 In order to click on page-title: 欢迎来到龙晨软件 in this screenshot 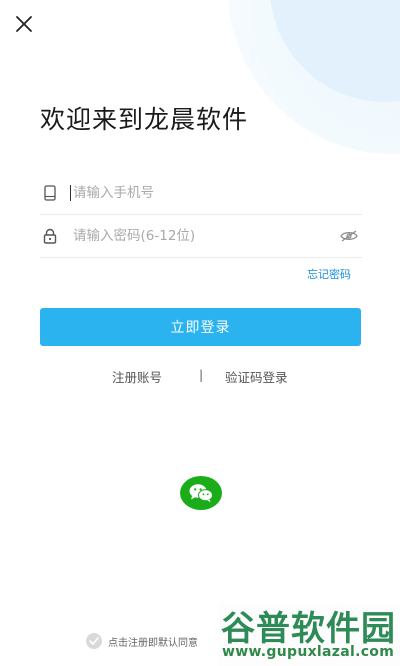, I will do `click(144, 119)`.